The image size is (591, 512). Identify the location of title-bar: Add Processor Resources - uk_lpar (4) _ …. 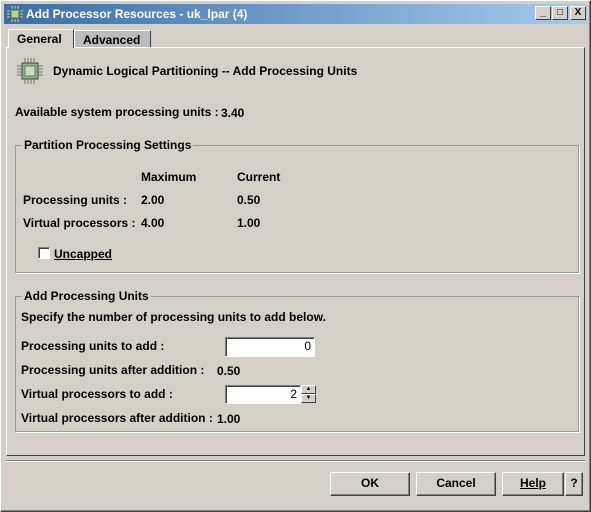
(295, 14).